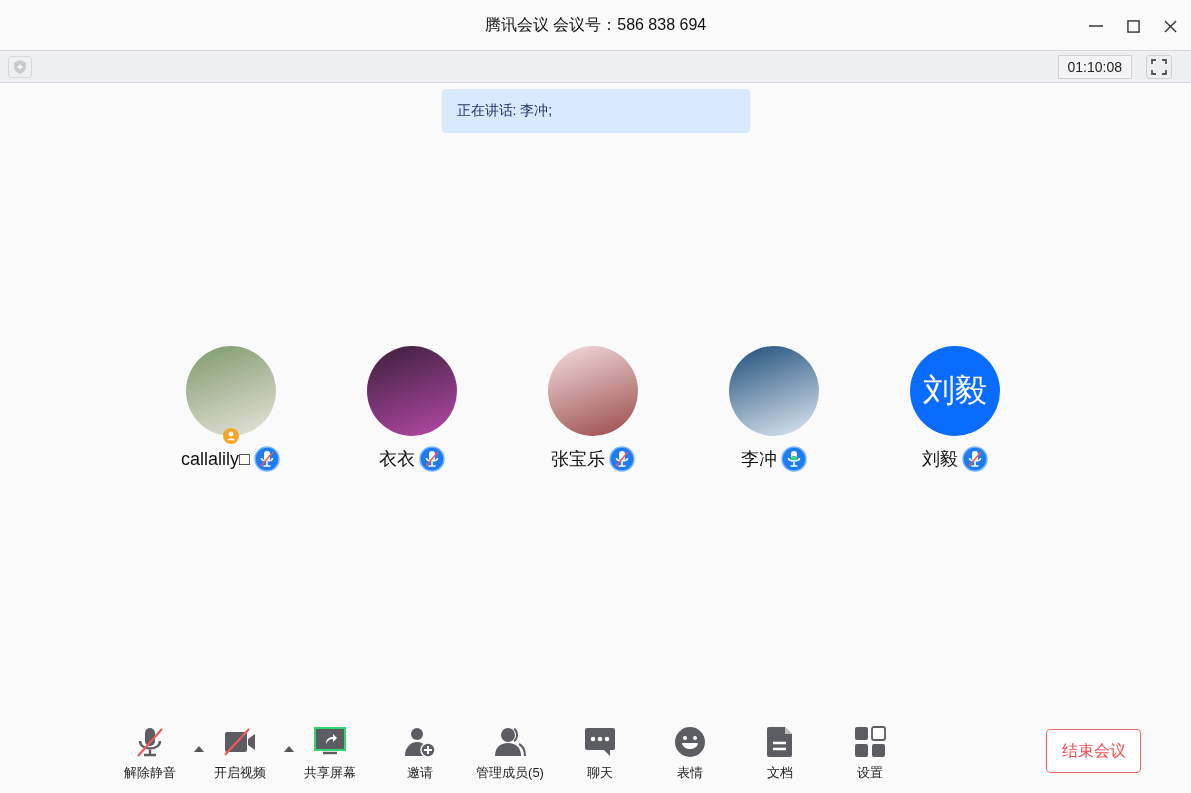 The image size is (1191, 793). I want to click on toolbar-button: 邀请, so click(420, 754).